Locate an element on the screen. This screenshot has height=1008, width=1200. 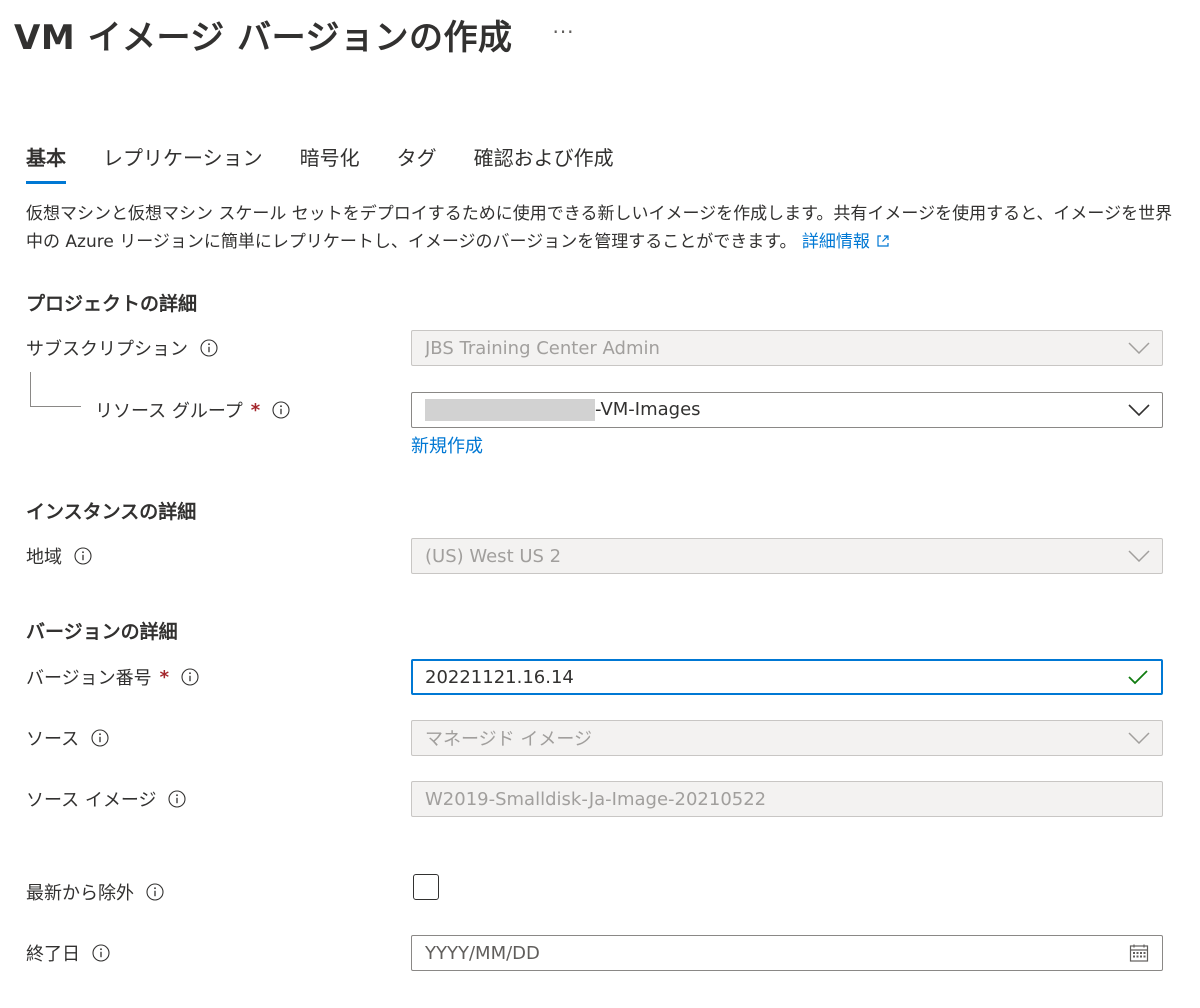
version-number-label: バージョン番号 * is located at coordinates (112, 677).